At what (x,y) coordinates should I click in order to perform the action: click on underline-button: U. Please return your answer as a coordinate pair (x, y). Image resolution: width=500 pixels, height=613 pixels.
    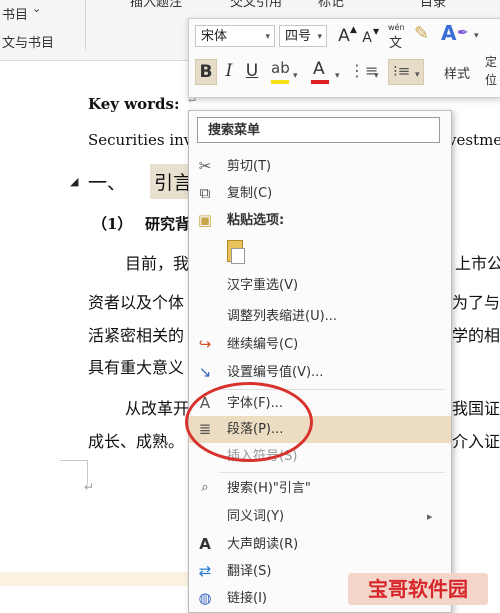
    Looking at the image, I should click on (252, 72).